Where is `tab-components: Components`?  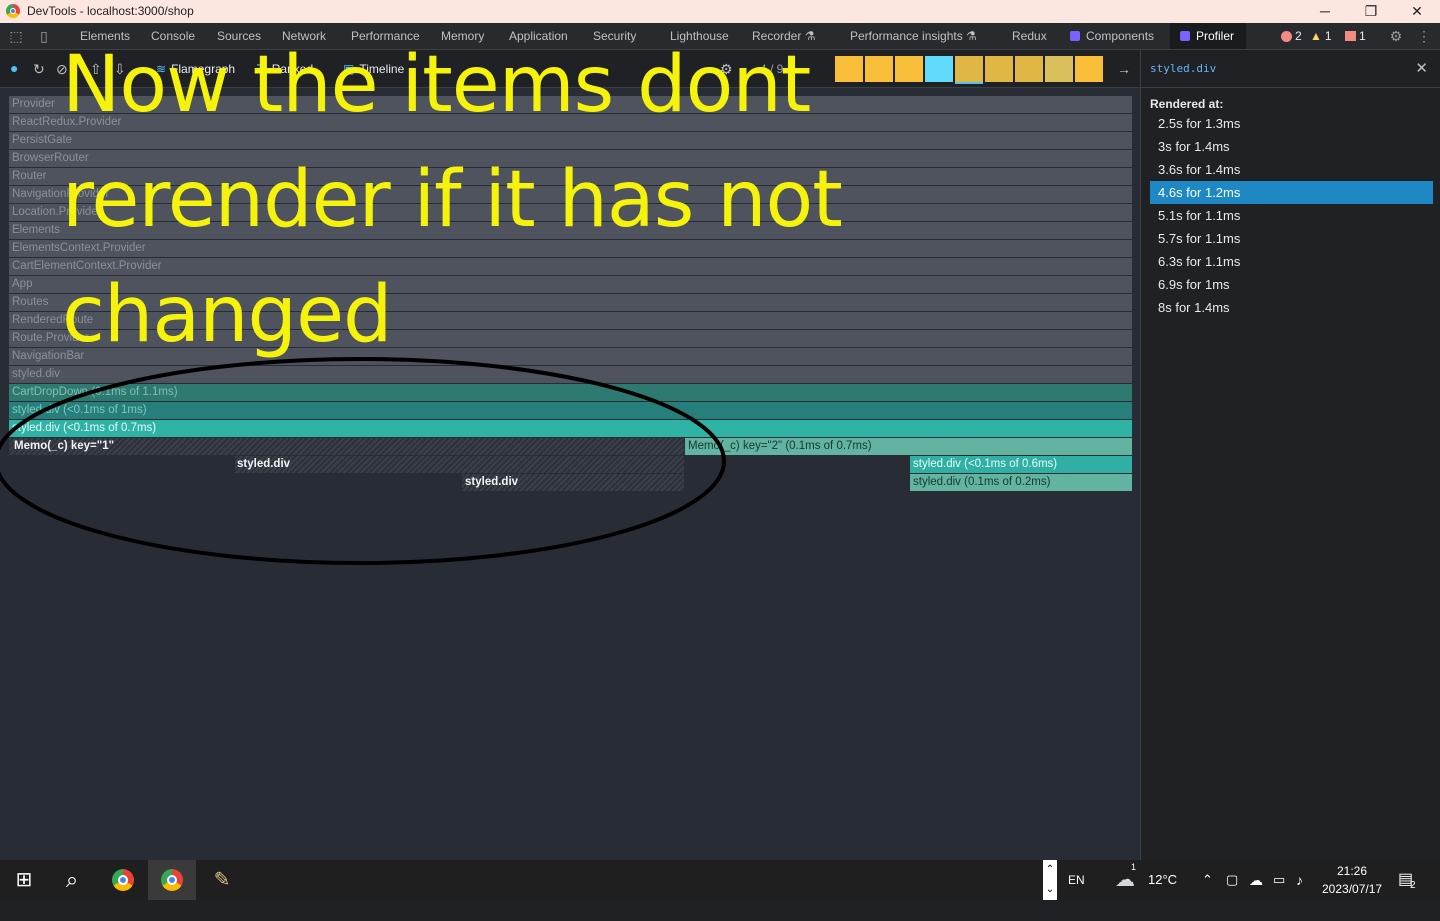 tab-components: Components is located at coordinates (1112, 36).